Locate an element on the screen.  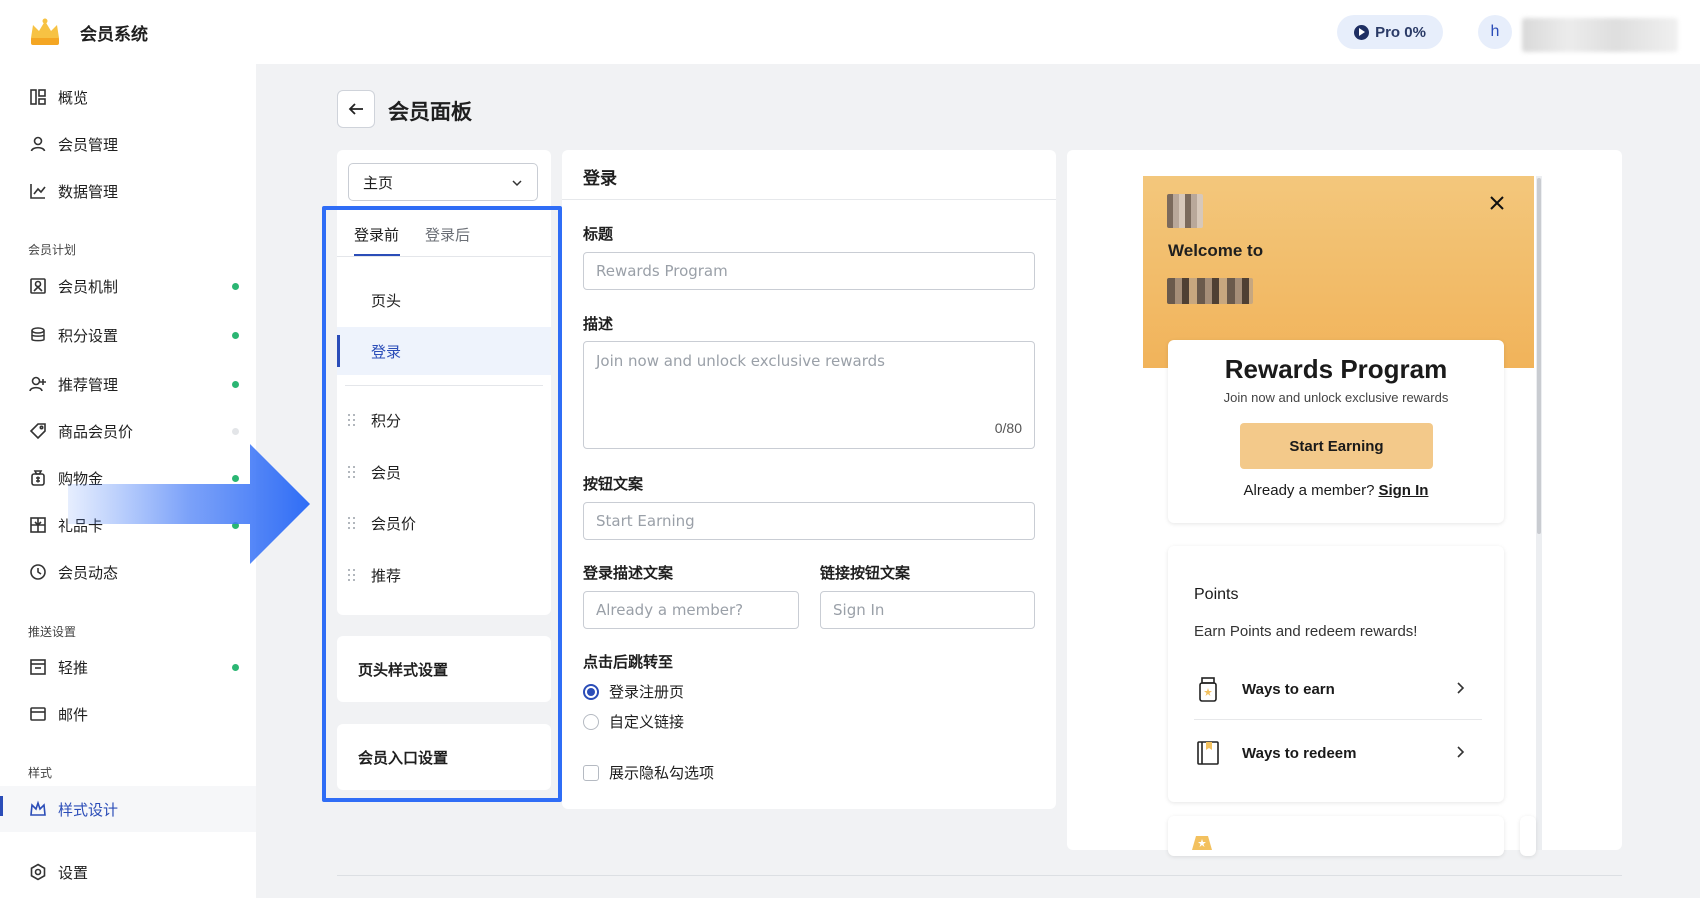
section-item-member-price: 会员价 is located at coordinates (444, 523).